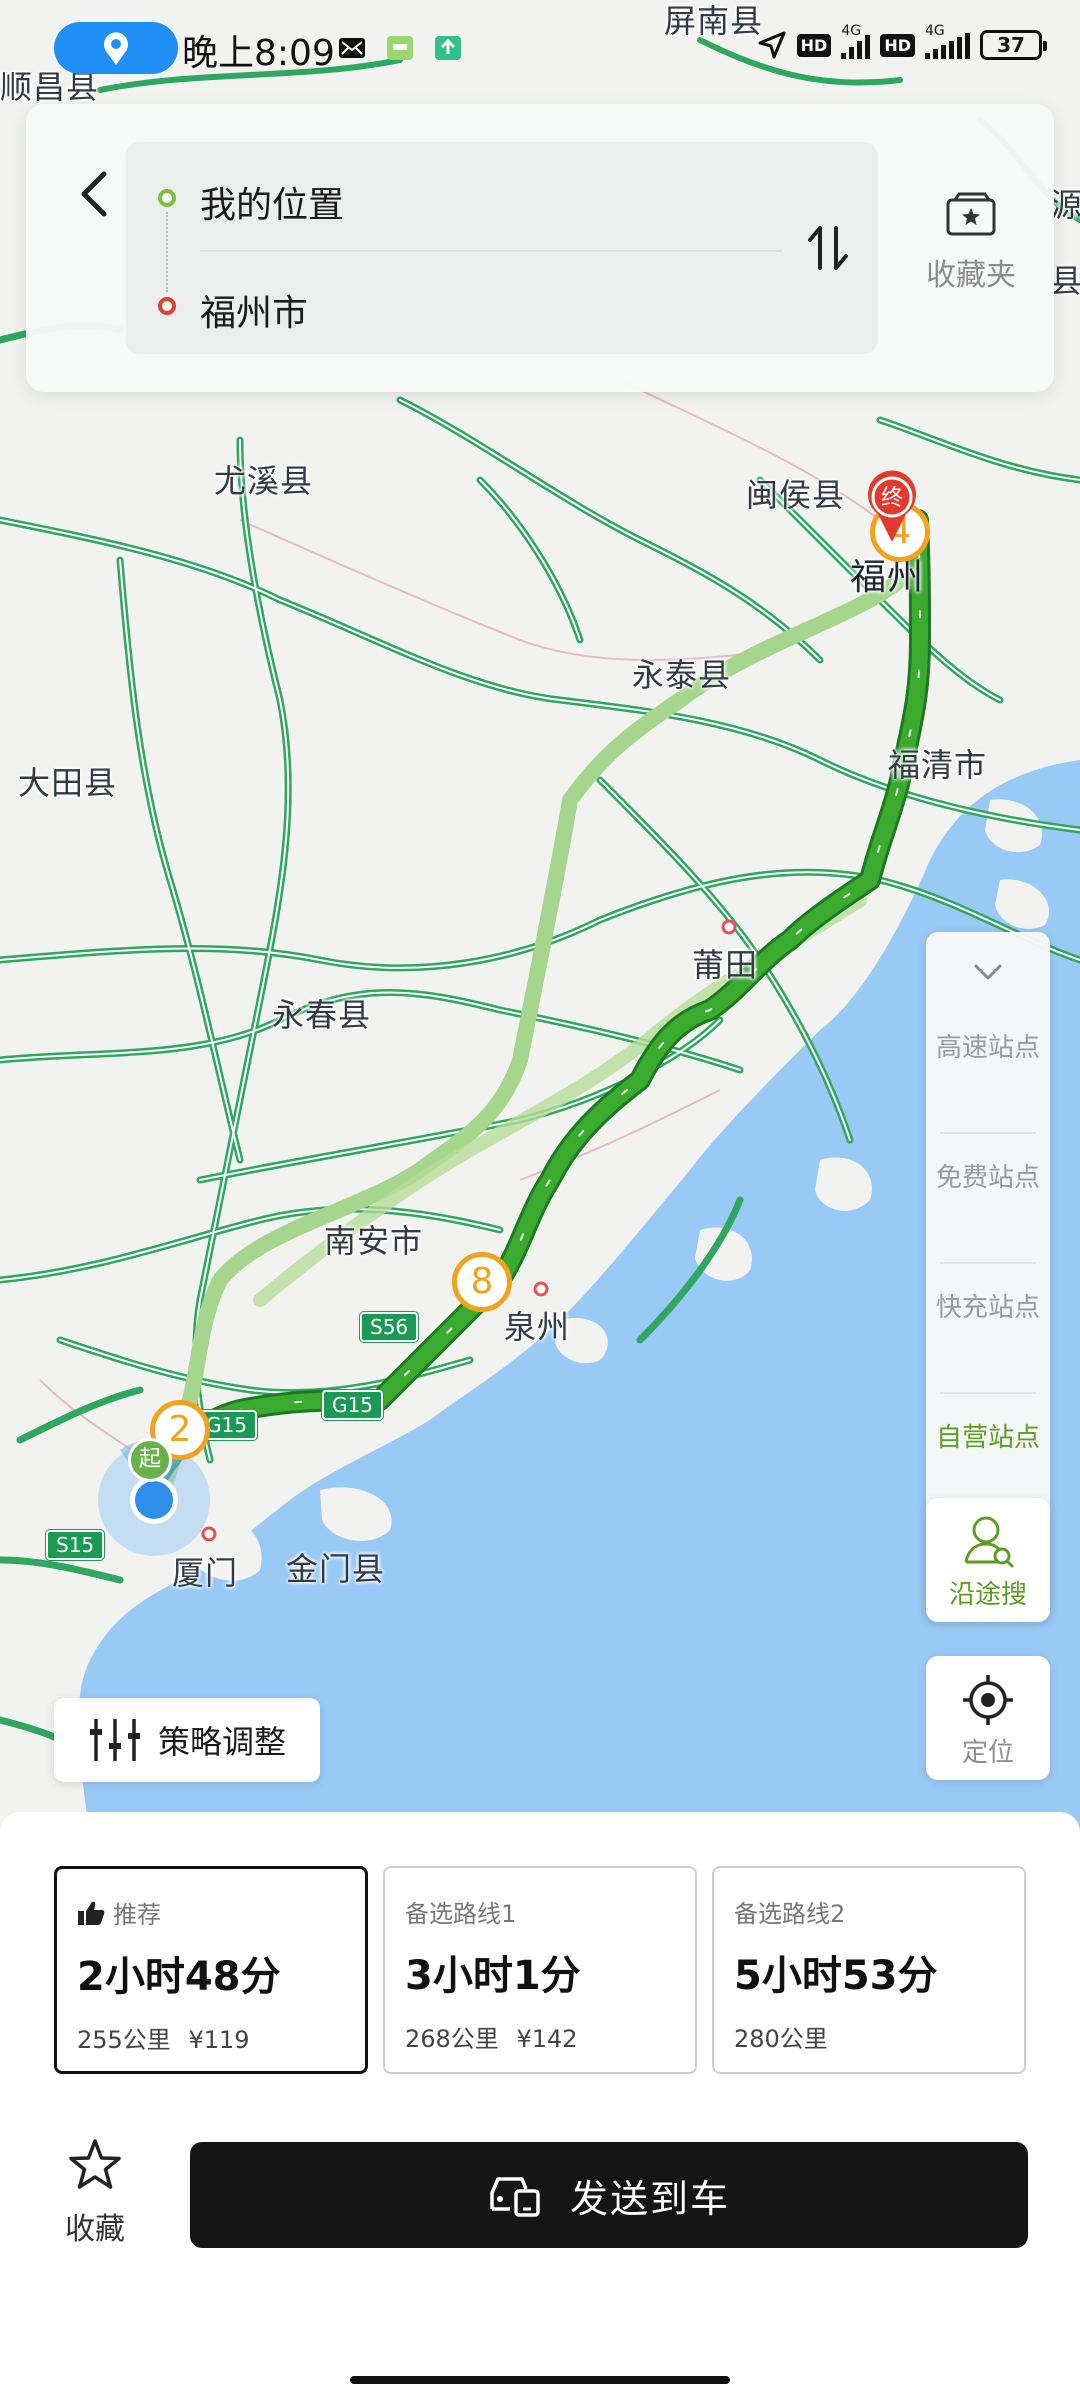 The image size is (1080, 2400). Describe the element at coordinates (352, 48) in the screenshot. I see `message-icon` at that location.